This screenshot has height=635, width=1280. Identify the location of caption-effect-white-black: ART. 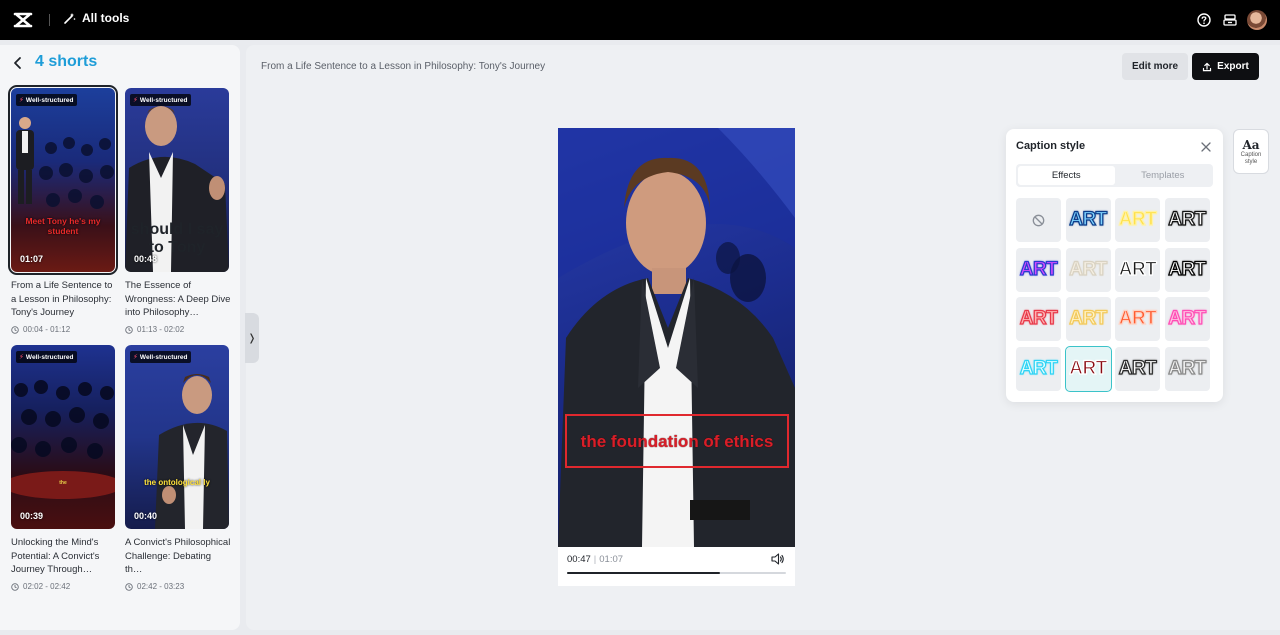
(1187, 220).